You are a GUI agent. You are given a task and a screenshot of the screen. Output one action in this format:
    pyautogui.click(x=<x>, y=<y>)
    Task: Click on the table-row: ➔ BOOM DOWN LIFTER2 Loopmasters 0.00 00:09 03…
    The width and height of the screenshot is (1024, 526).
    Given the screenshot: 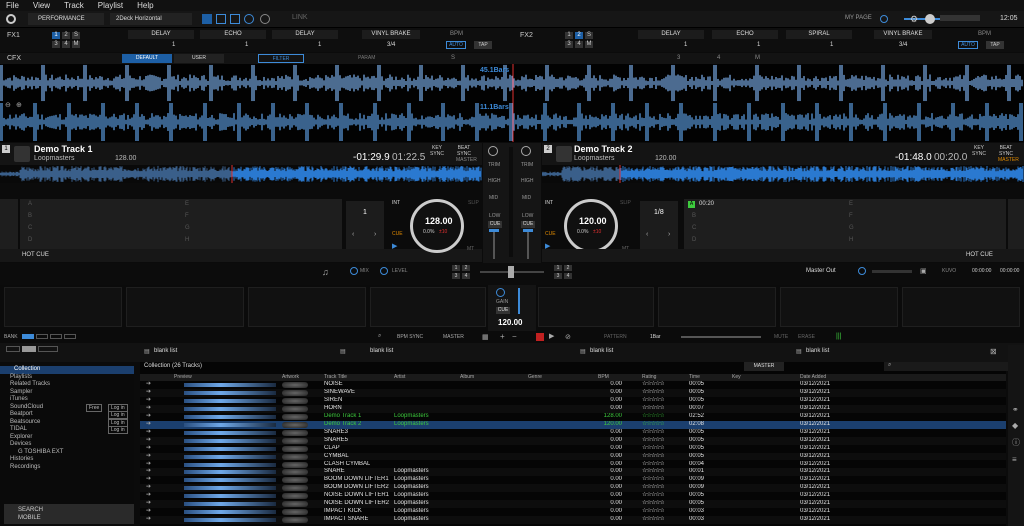 What is the action you would take?
    pyautogui.click(x=573, y=488)
    